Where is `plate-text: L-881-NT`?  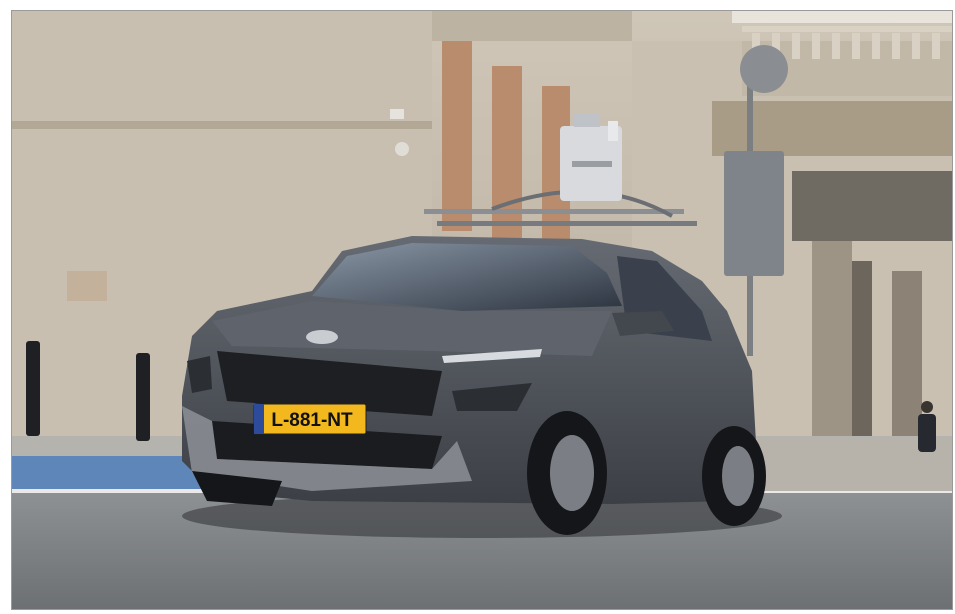
plate-text: L-881-NT is located at coordinates (312, 420).